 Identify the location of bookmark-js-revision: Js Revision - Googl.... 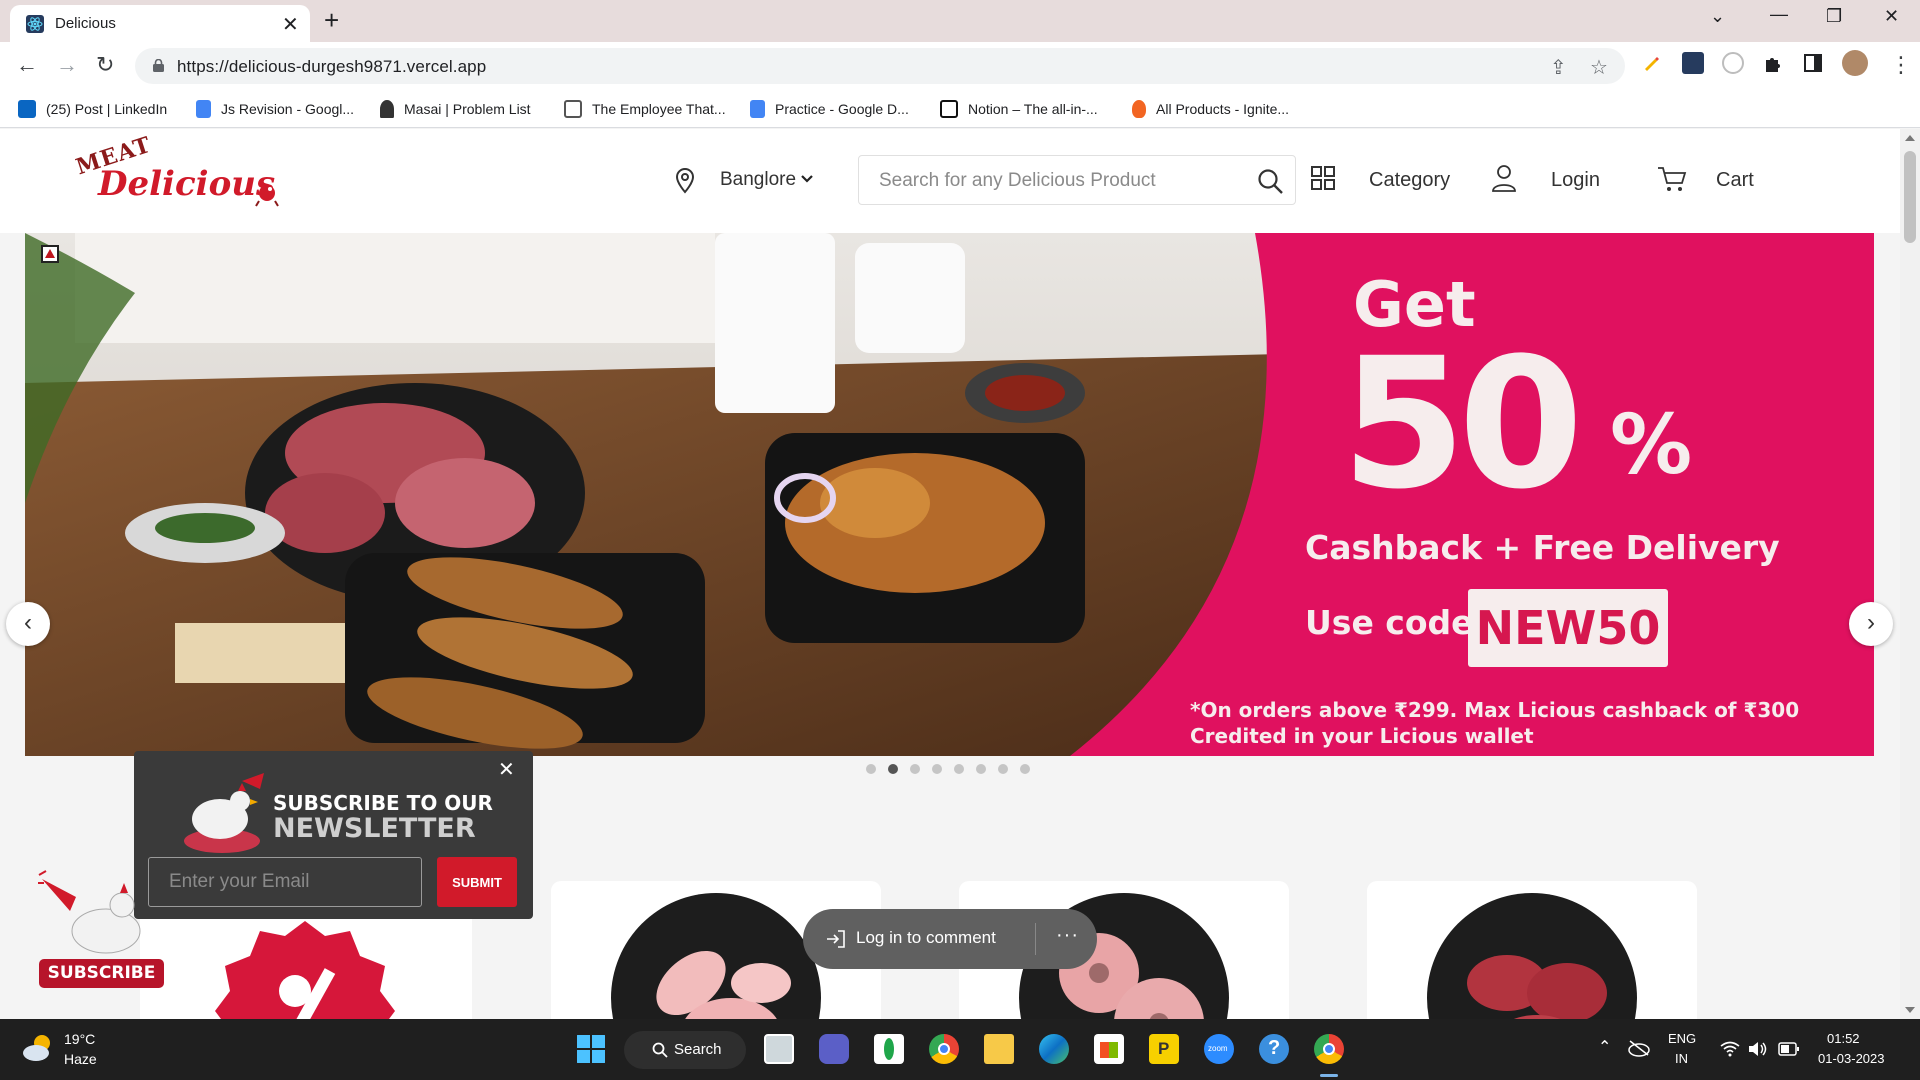
(275, 109).